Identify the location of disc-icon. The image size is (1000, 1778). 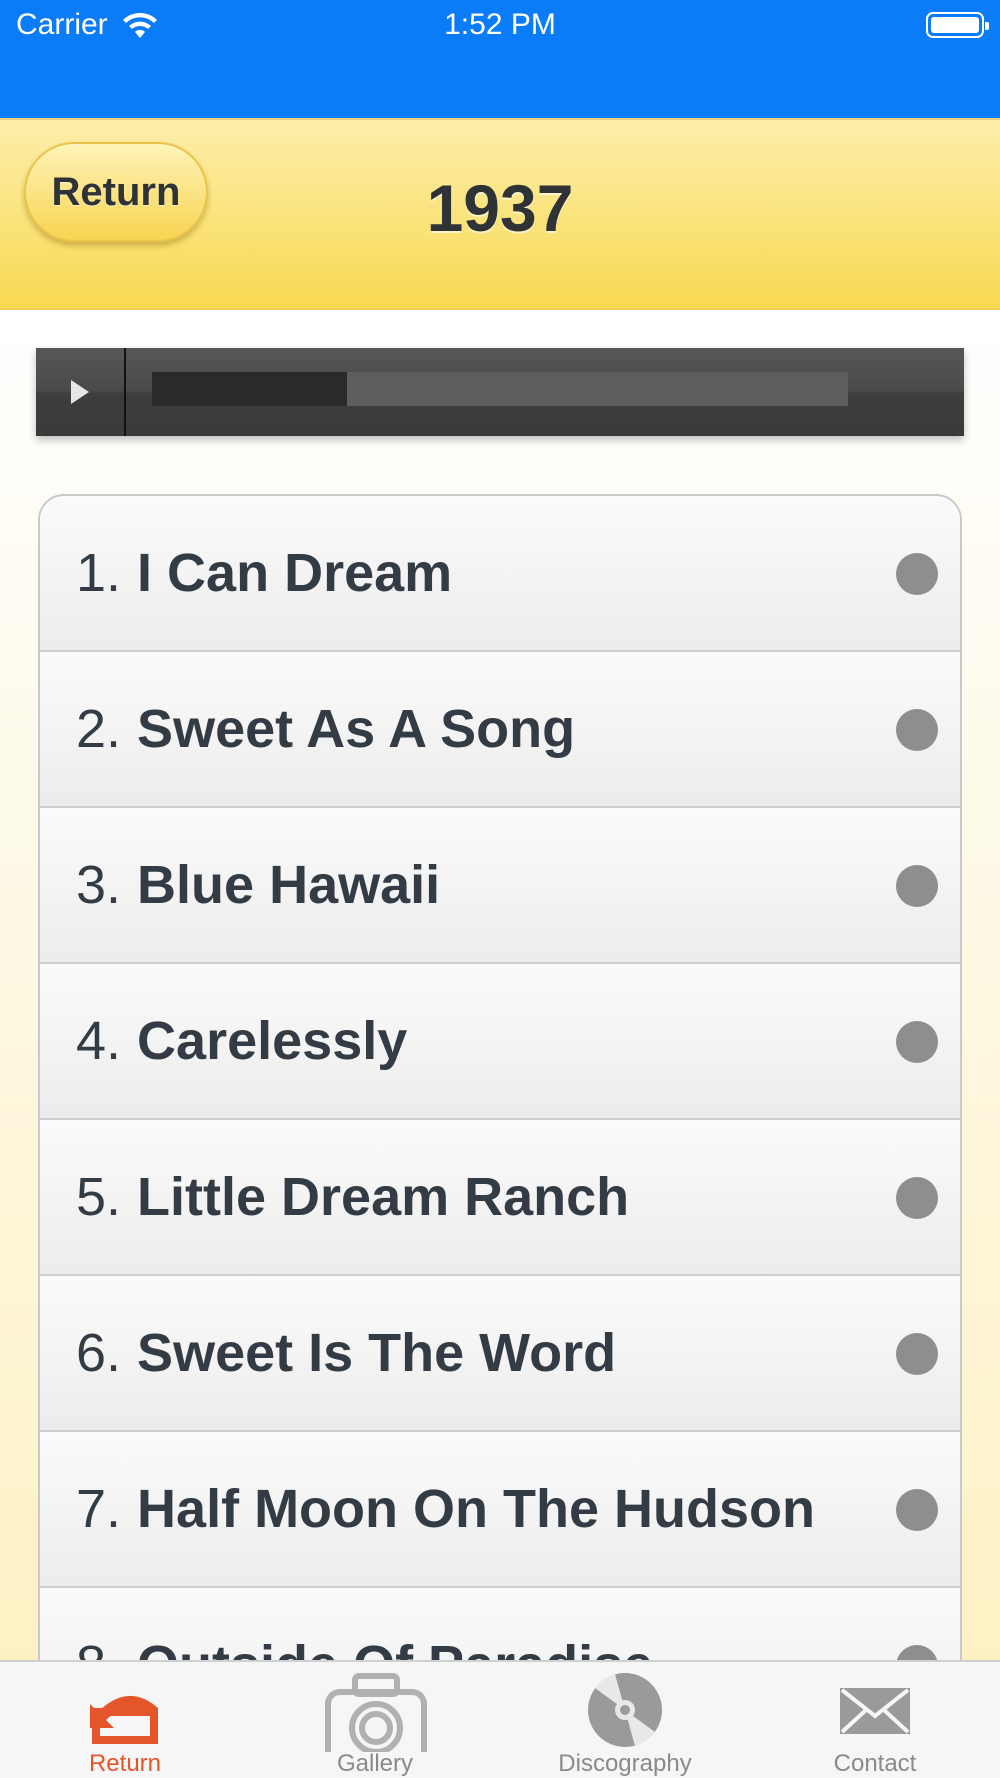
(625, 1710).